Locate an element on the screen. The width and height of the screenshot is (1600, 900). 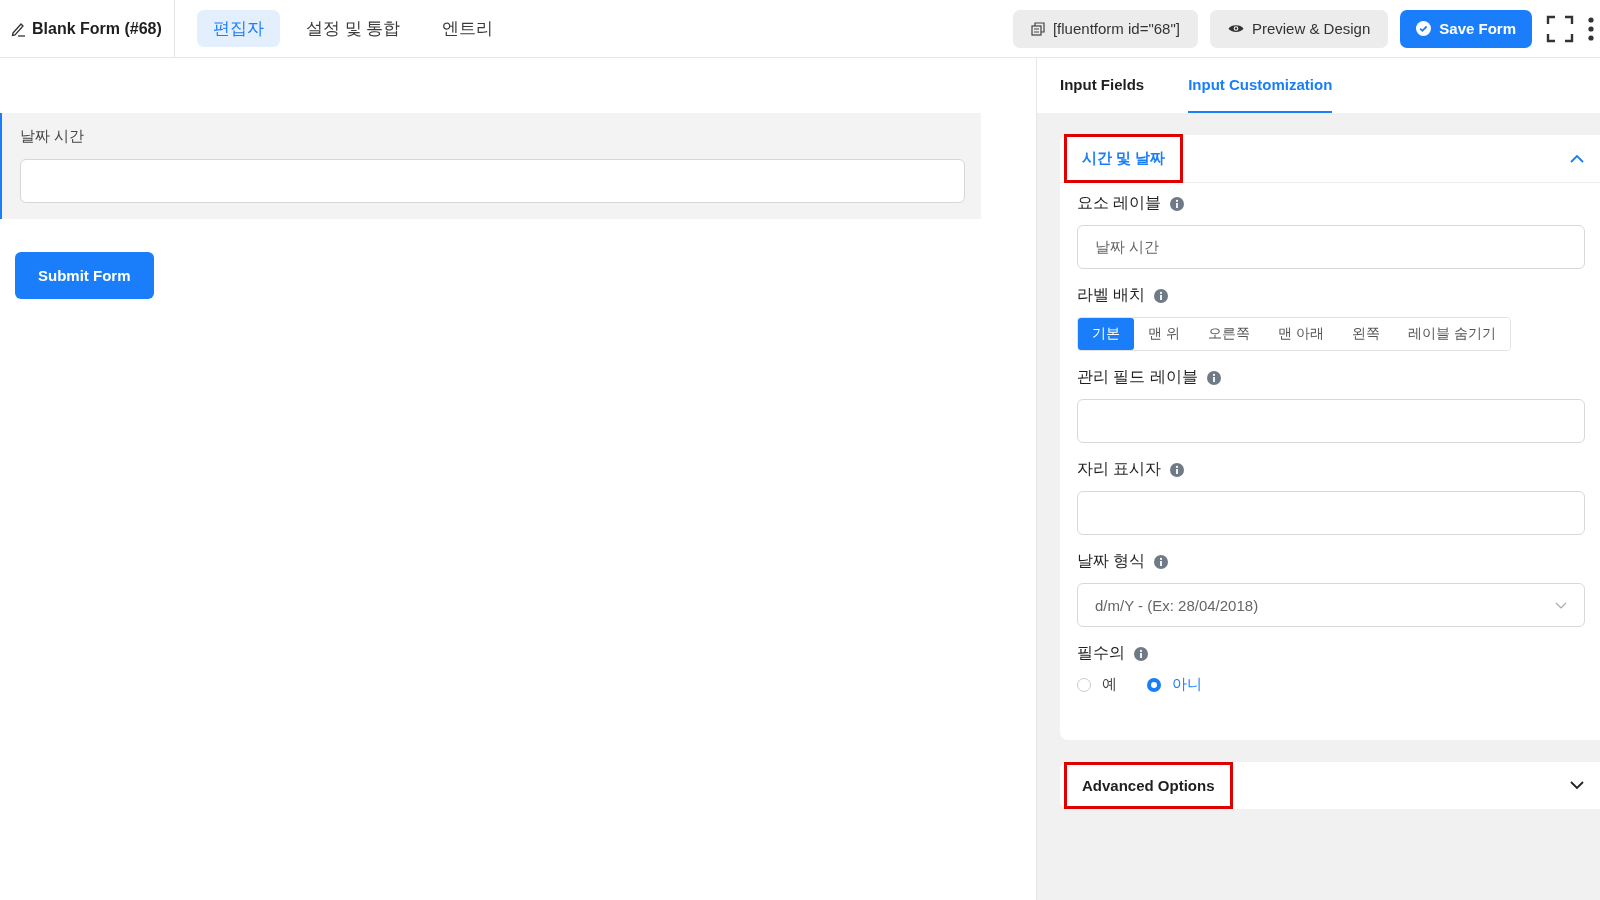
panel-tab: Input Fields is located at coordinates (1102, 85).